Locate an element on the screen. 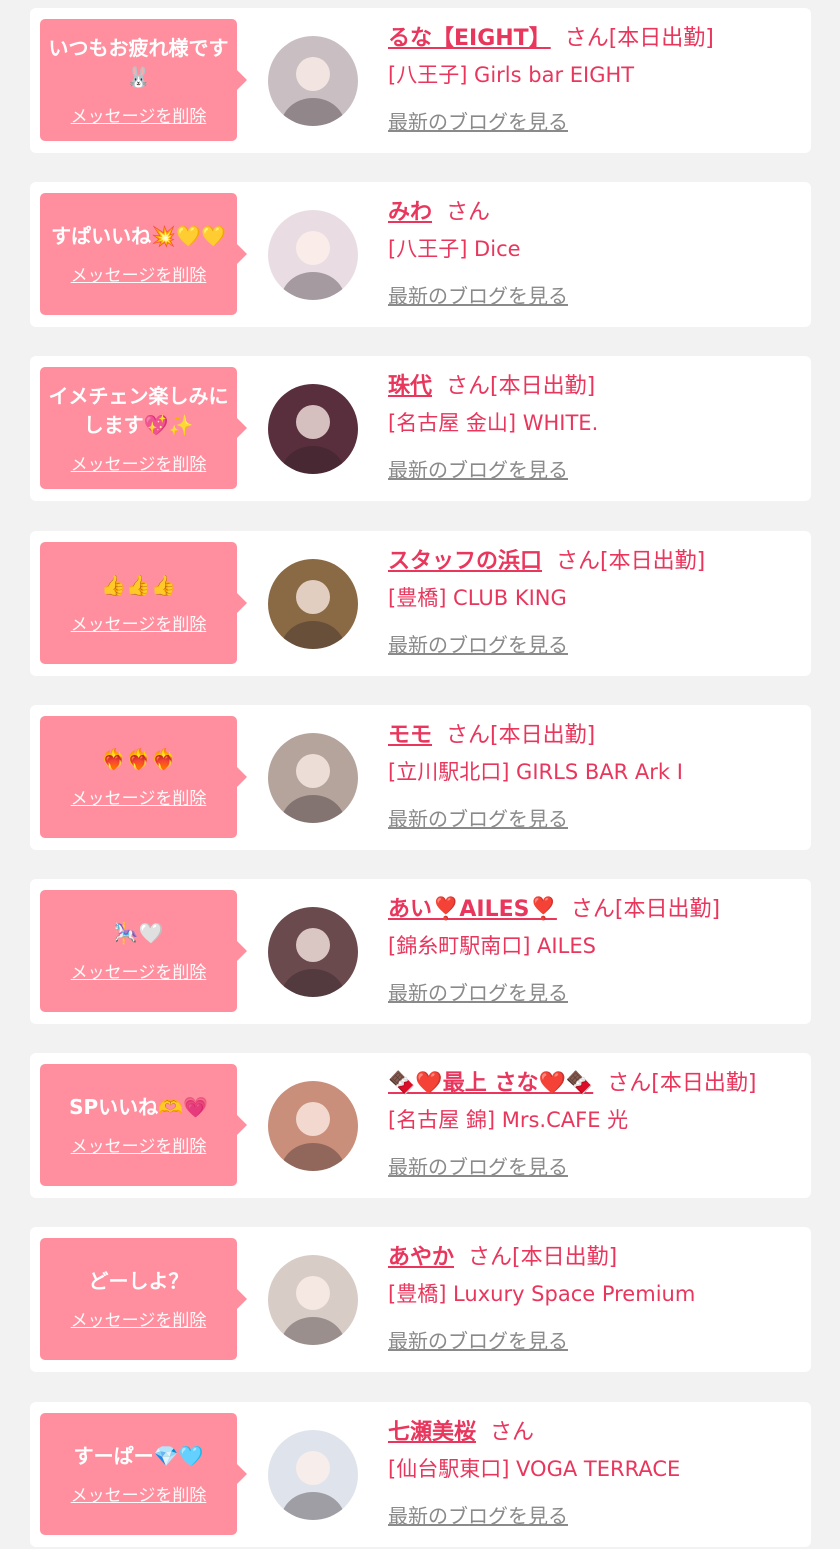 The image size is (840, 1549). message-text: すーぱー💎🩵 is located at coordinates (138, 1455).